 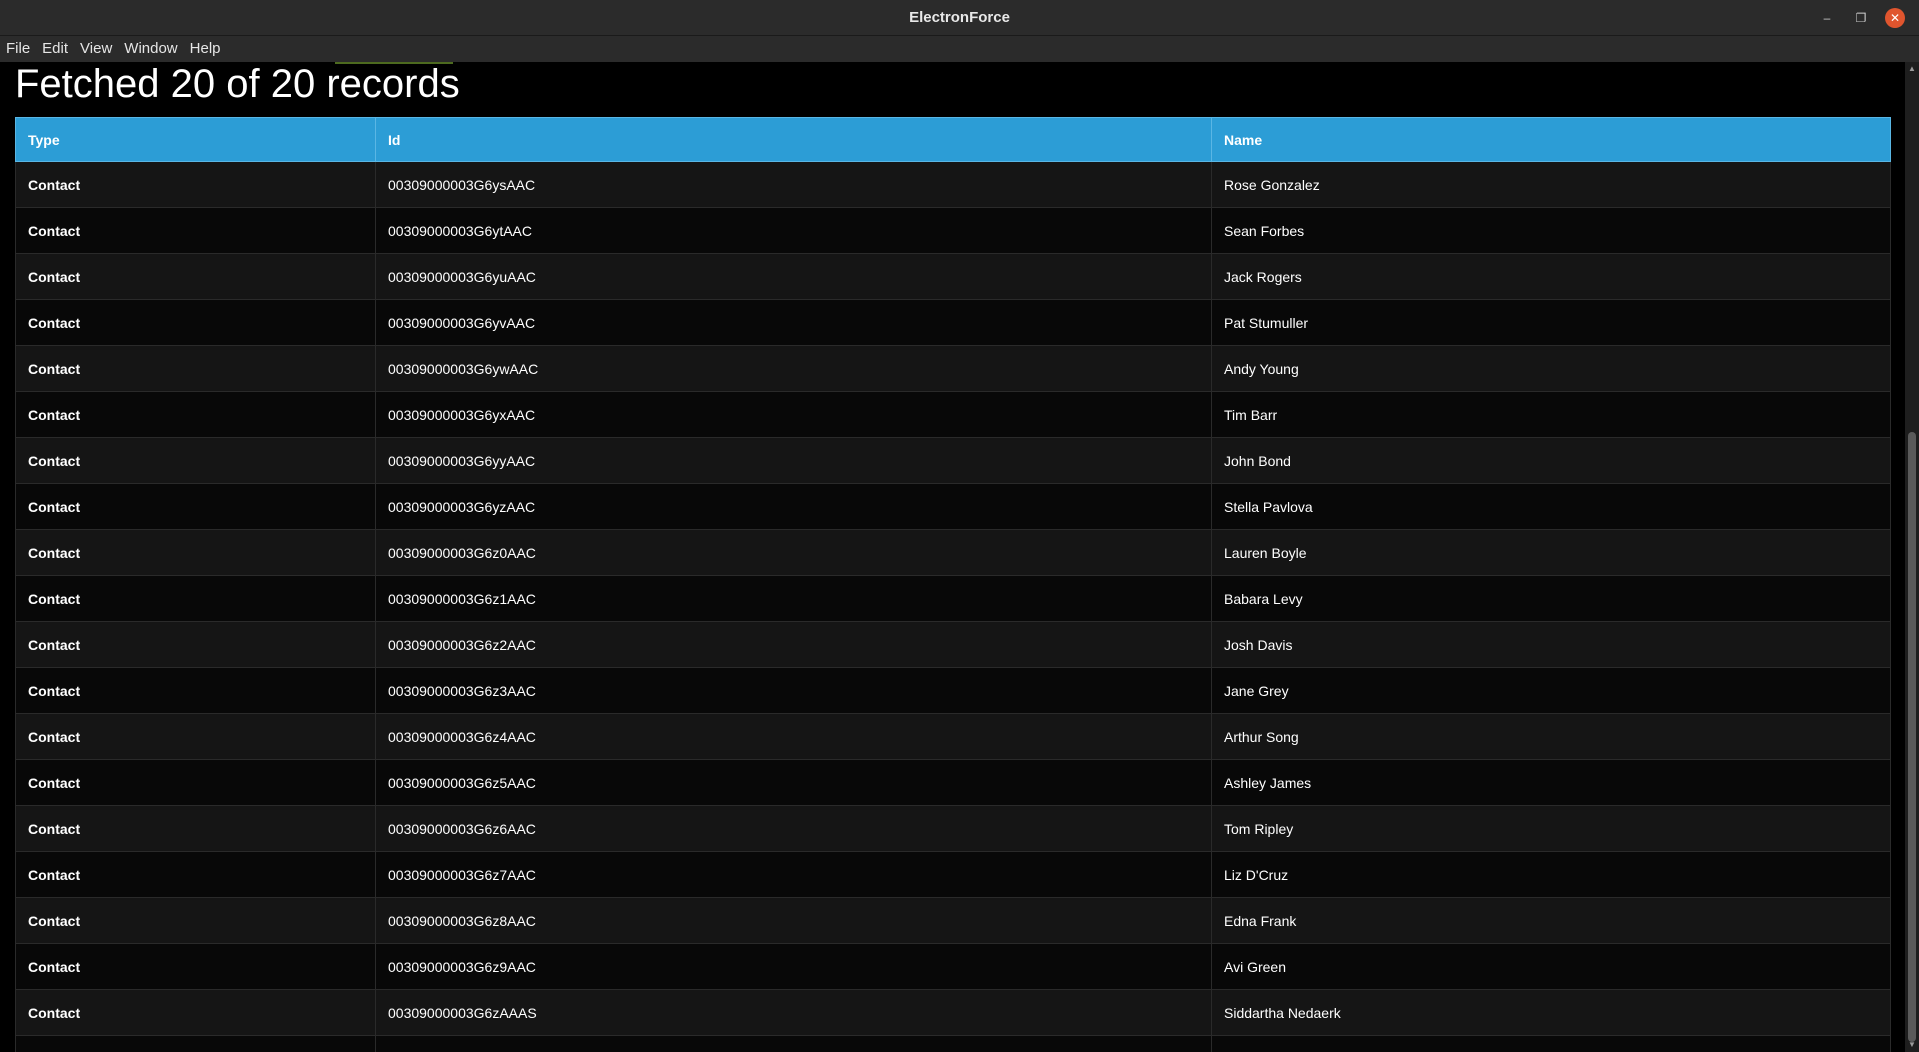 What do you see at coordinates (1551, 1012) in the screenshot?
I see `cell-name: Siddartha Nedaerk` at bounding box center [1551, 1012].